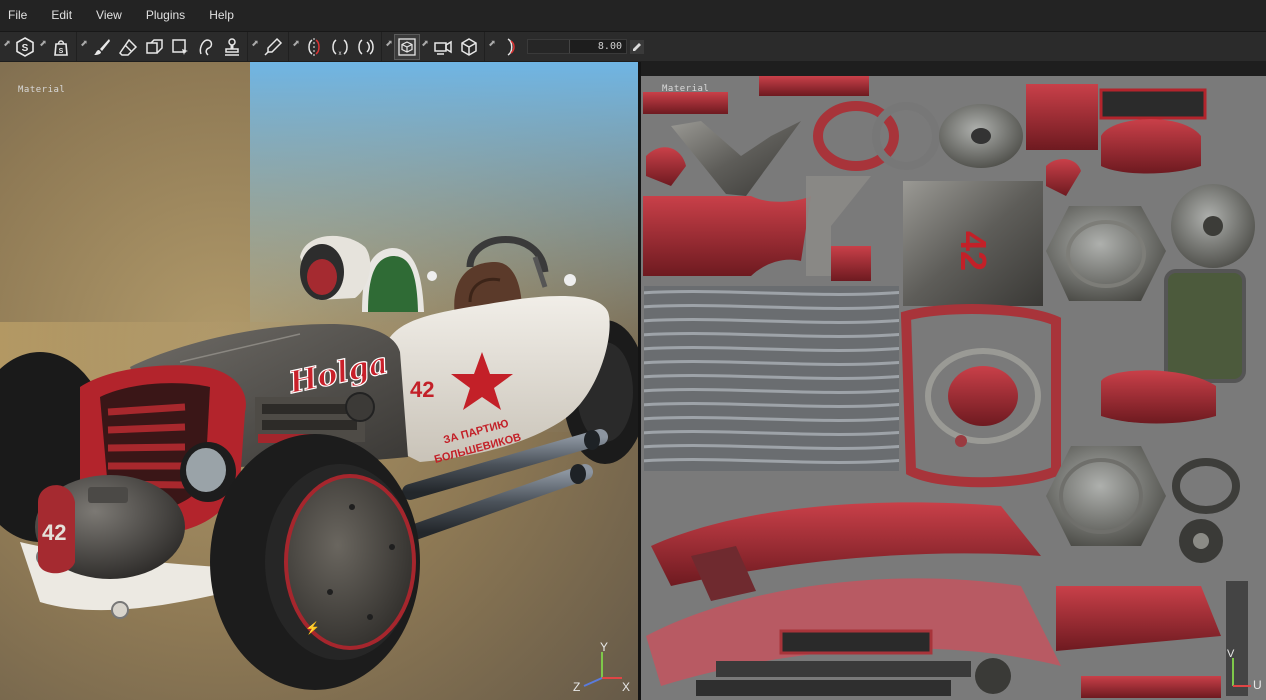 This screenshot has height=700, width=1266. What do you see at coordinates (180, 47) in the screenshot?
I see `polygon-fill-icon` at bounding box center [180, 47].